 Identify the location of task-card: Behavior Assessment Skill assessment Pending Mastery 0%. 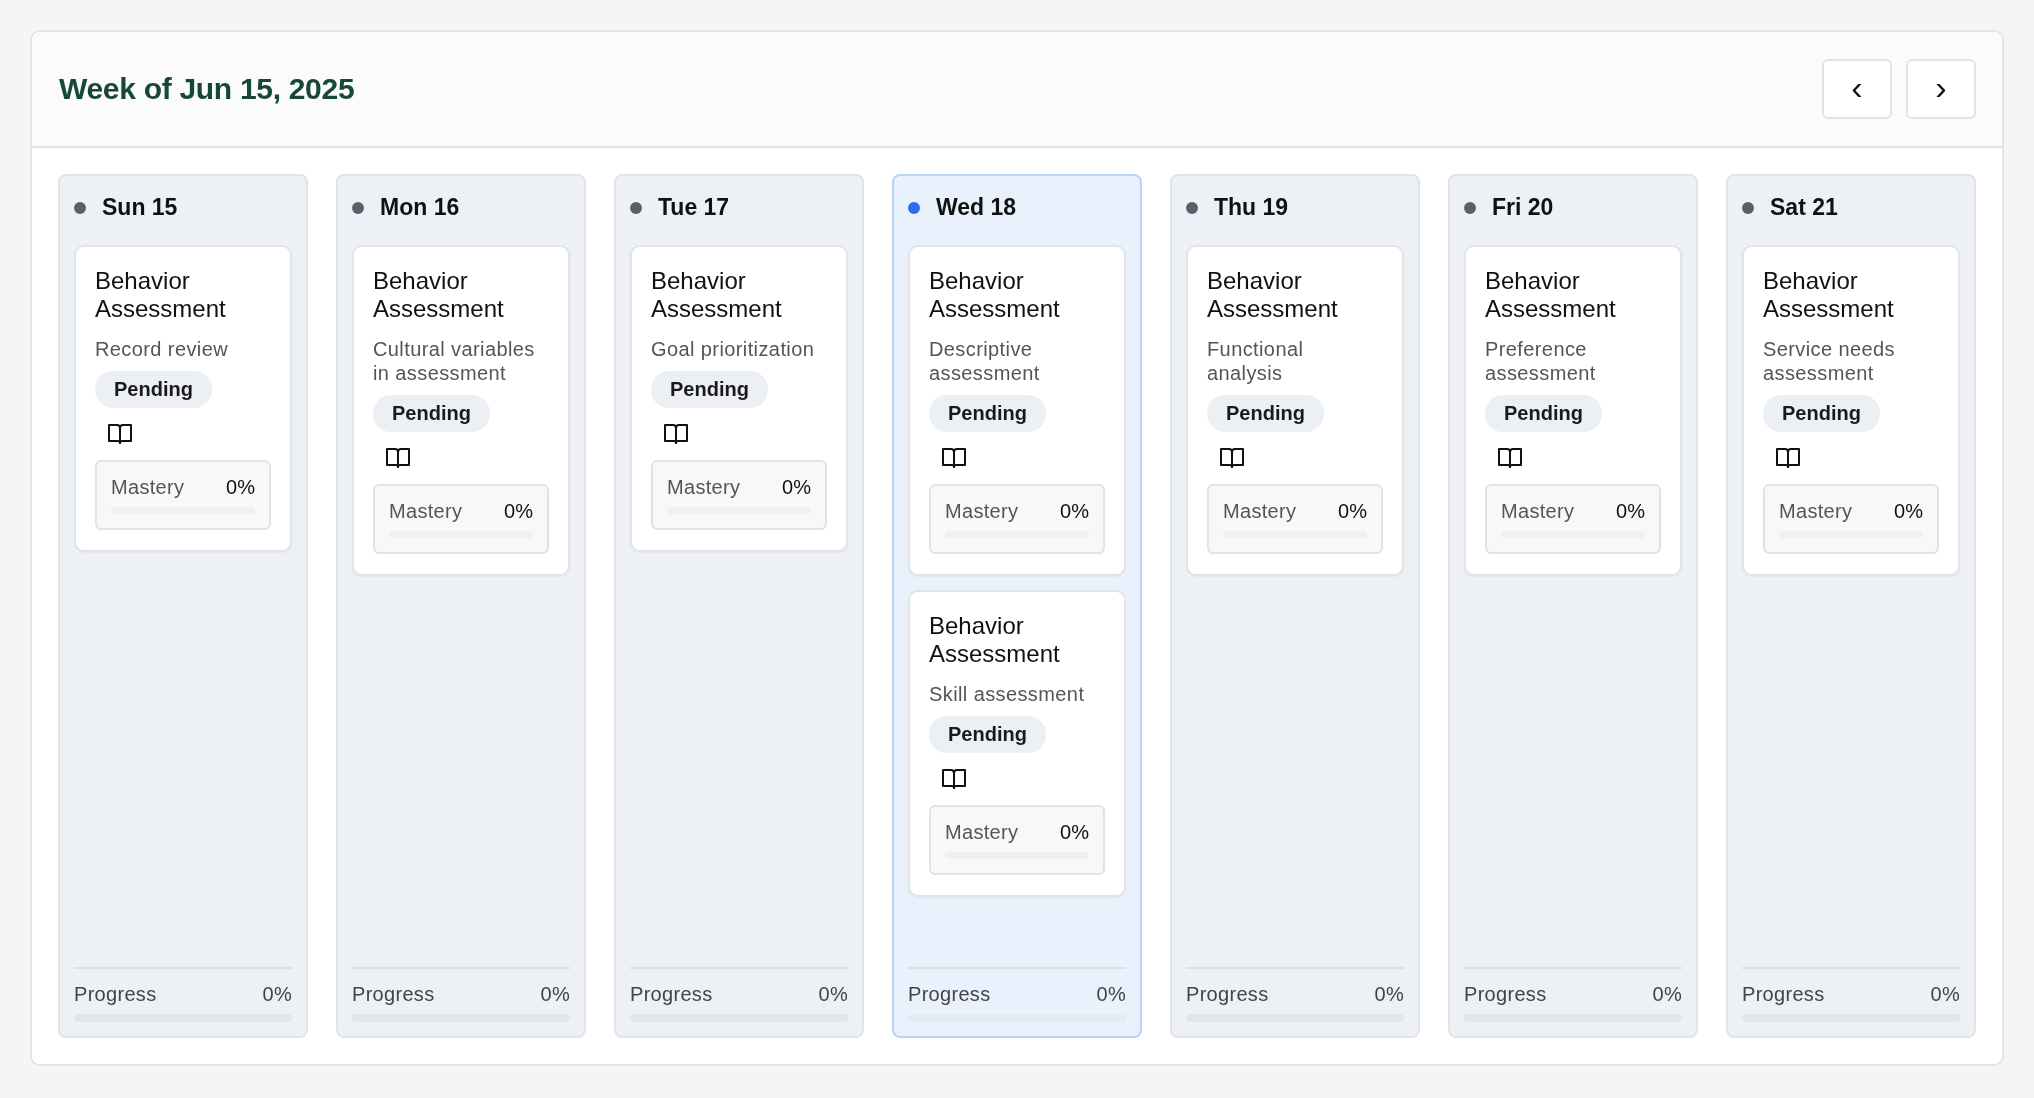
(1017, 743).